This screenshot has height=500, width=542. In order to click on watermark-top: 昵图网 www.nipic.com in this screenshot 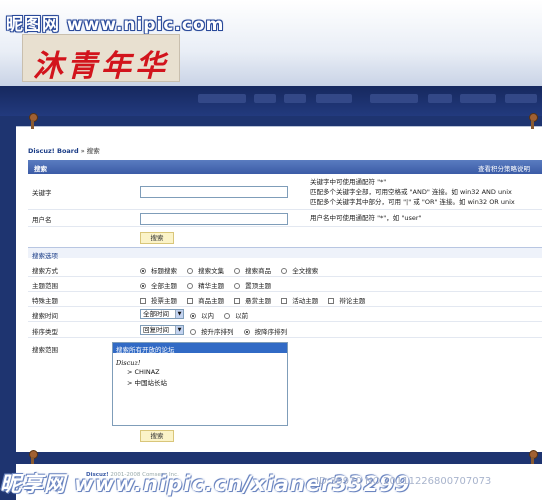, I will do `click(115, 25)`.